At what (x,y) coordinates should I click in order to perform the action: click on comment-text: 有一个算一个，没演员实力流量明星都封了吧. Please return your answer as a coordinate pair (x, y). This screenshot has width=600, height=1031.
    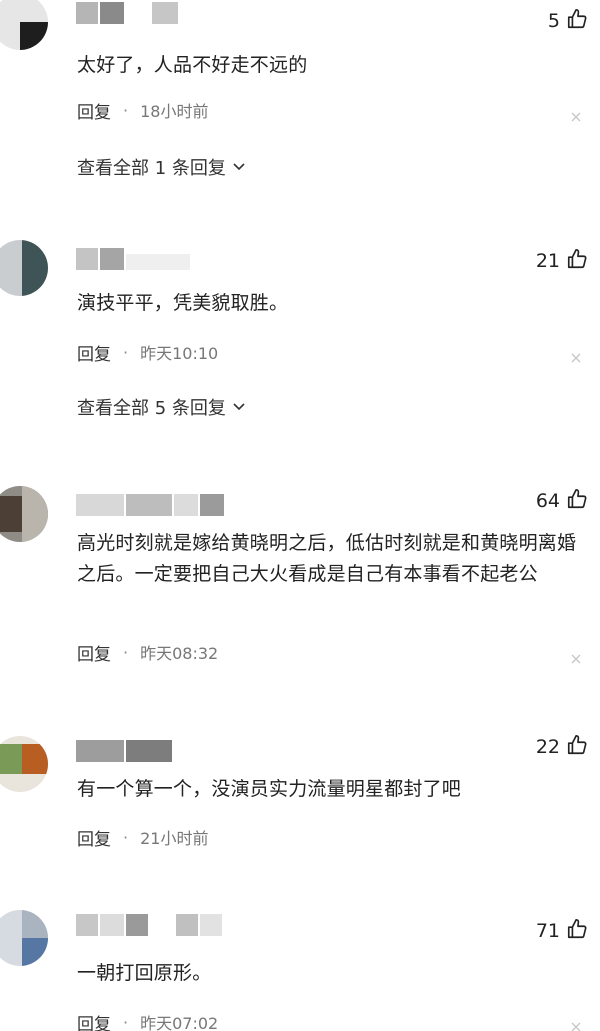
    Looking at the image, I should click on (269, 789).